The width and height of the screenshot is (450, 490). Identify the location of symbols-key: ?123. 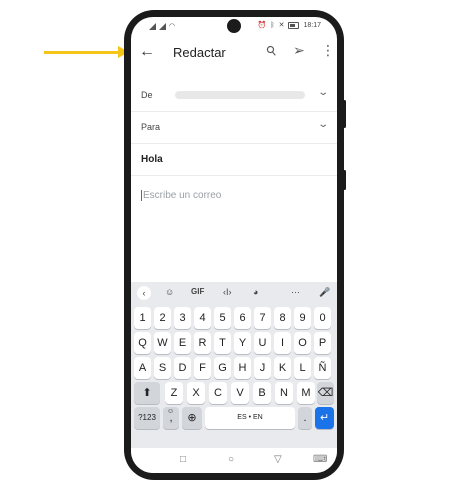
(147, 418).